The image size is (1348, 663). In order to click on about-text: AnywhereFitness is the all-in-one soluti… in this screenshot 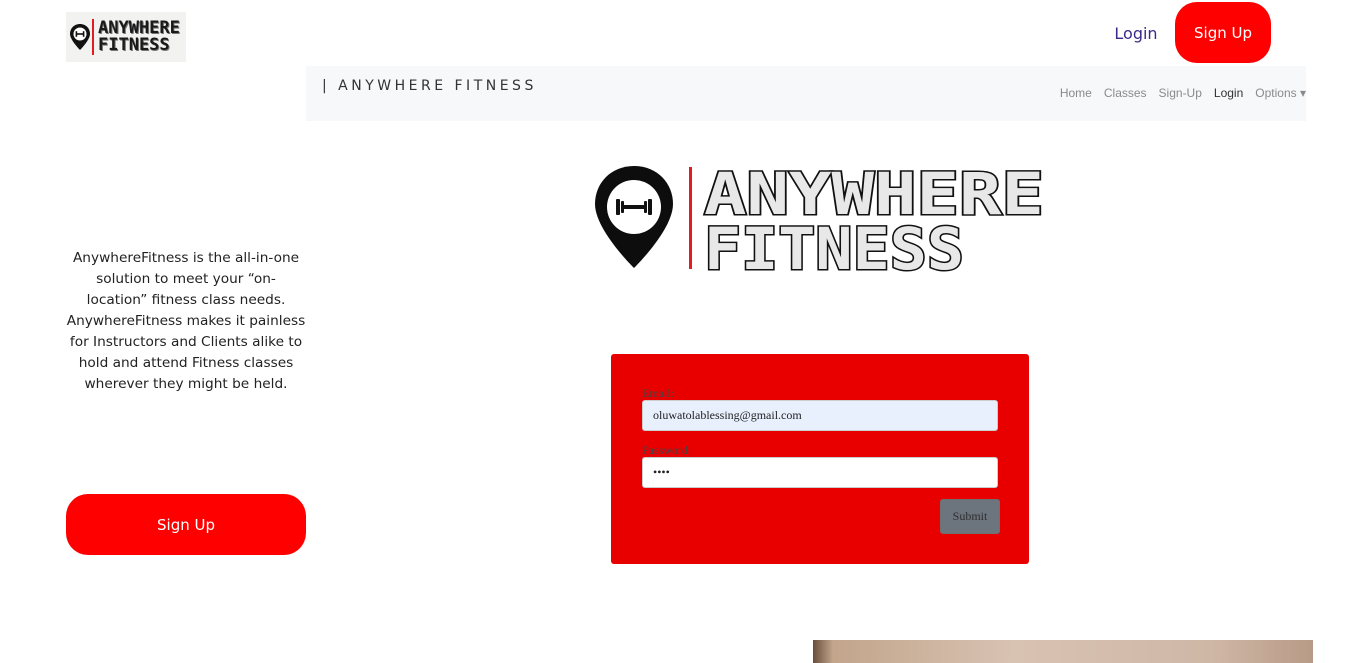, I will do `click(186, 321)`.